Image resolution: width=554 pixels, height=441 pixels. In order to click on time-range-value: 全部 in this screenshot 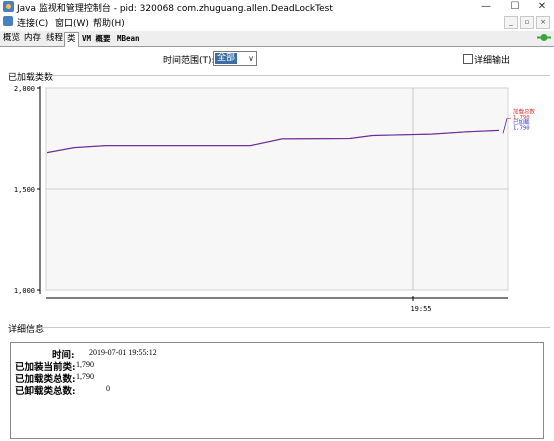, I will do `click(226, 58)`.